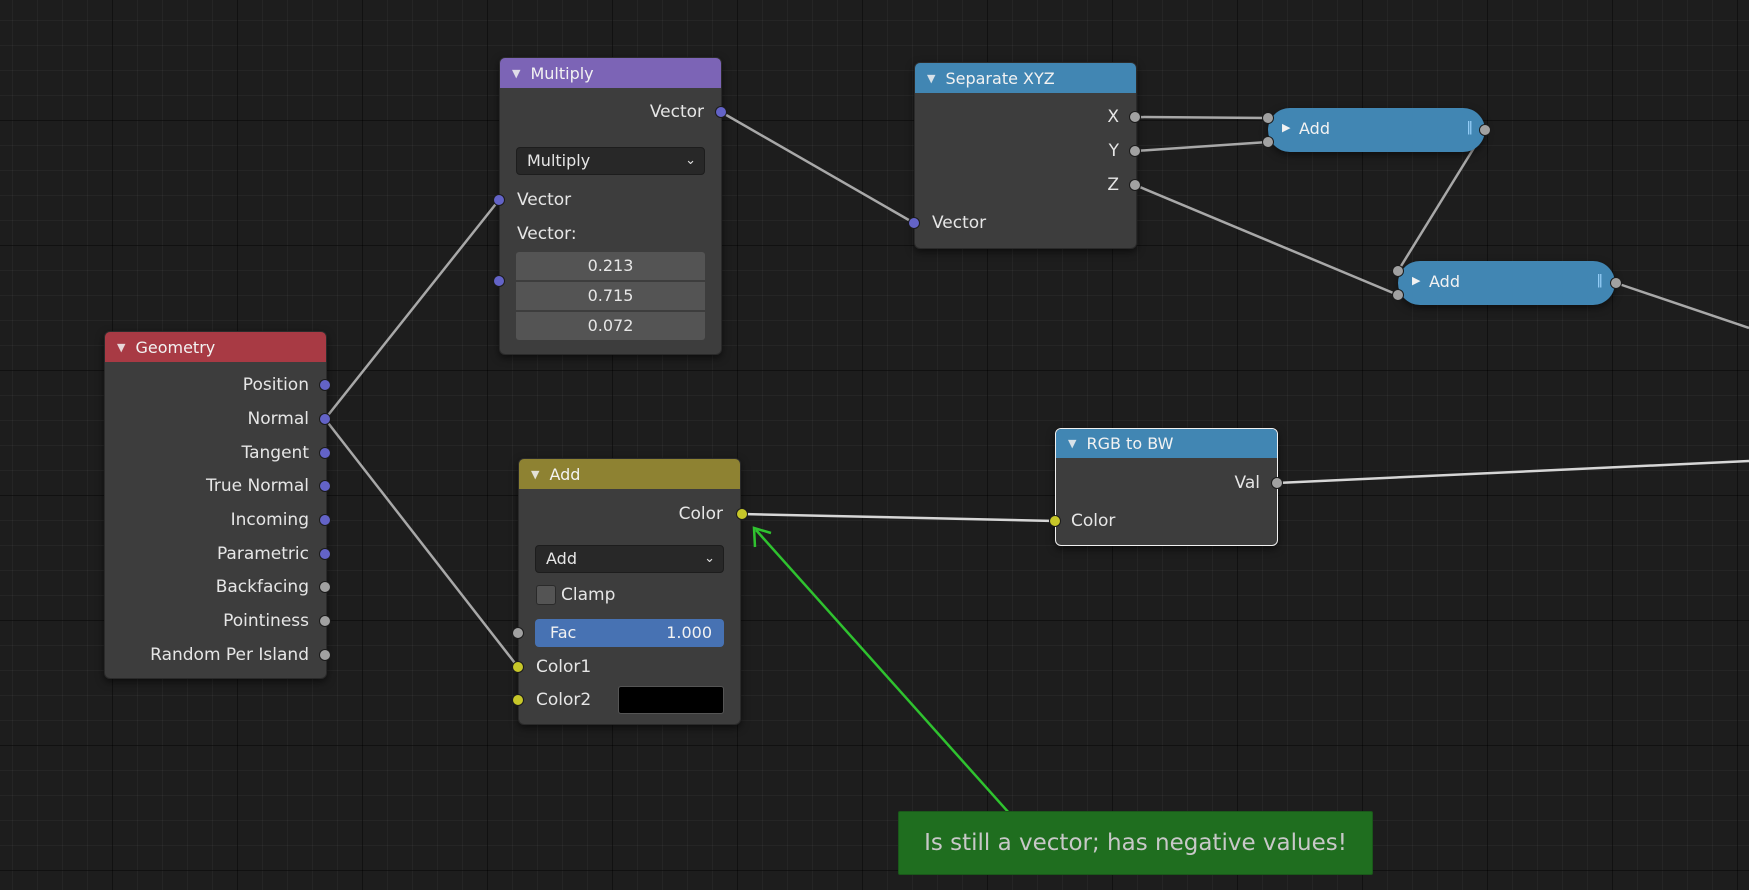 The image size is (1749, 890). What do you see at coordinates (742, 514) in the screenshot?
I see `socket-mix-output` at bounding box center [742, 514].